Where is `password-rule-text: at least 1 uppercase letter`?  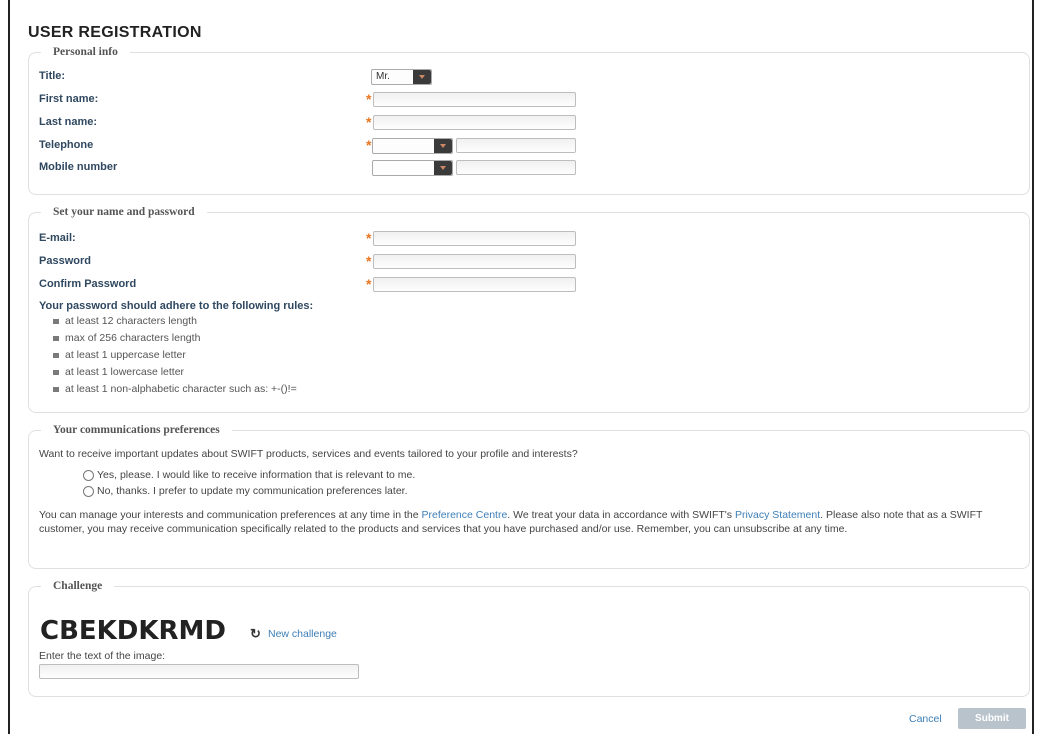 password-rule-text: at least 1 uppercase letter is located at coordinates (125, 355).